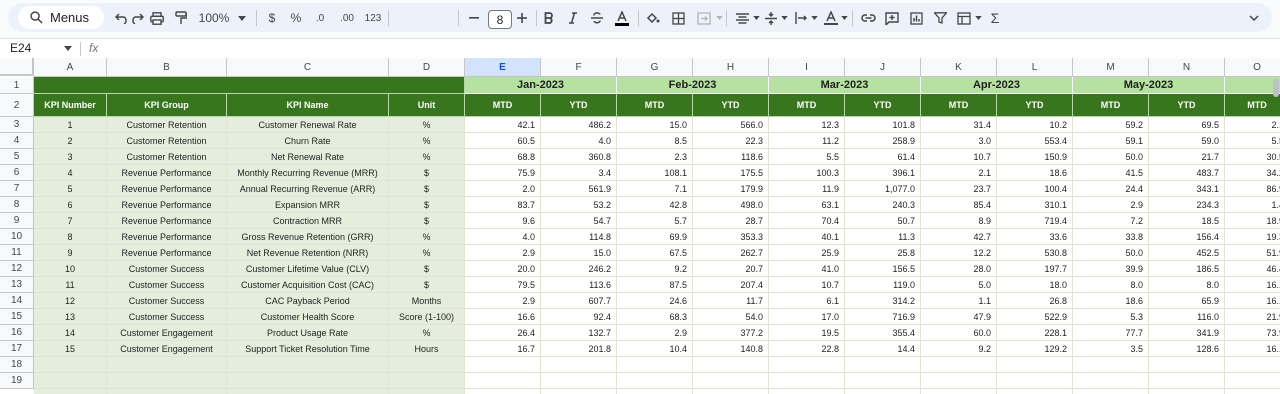 The height and width of the screenshot is (394, 1280). What do you see at coordinates (756, 18) in the screenshot?
I see `align-chevron-down-icon` at bounding box center [756, 18].